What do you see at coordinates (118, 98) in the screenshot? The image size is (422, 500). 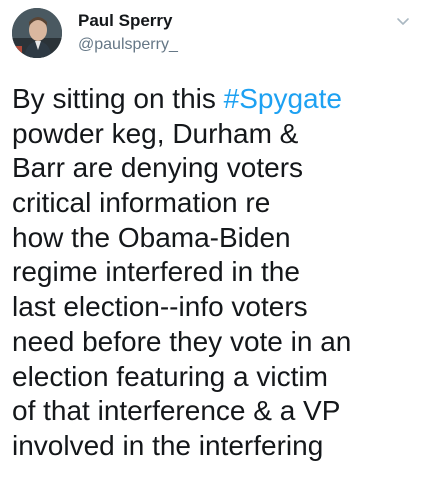 I see `text-segment: By sitting on this` at bounding box center [118, 98].